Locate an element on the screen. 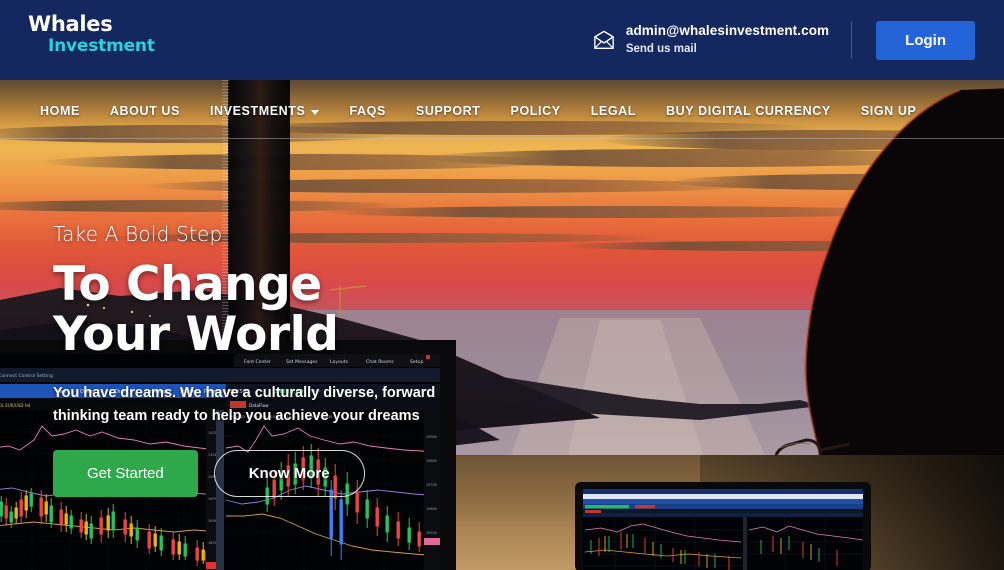 This screenshot has width=1004, height=570. svg-text: VOL EUR/USD H4 is located at coordinates (15, 405).